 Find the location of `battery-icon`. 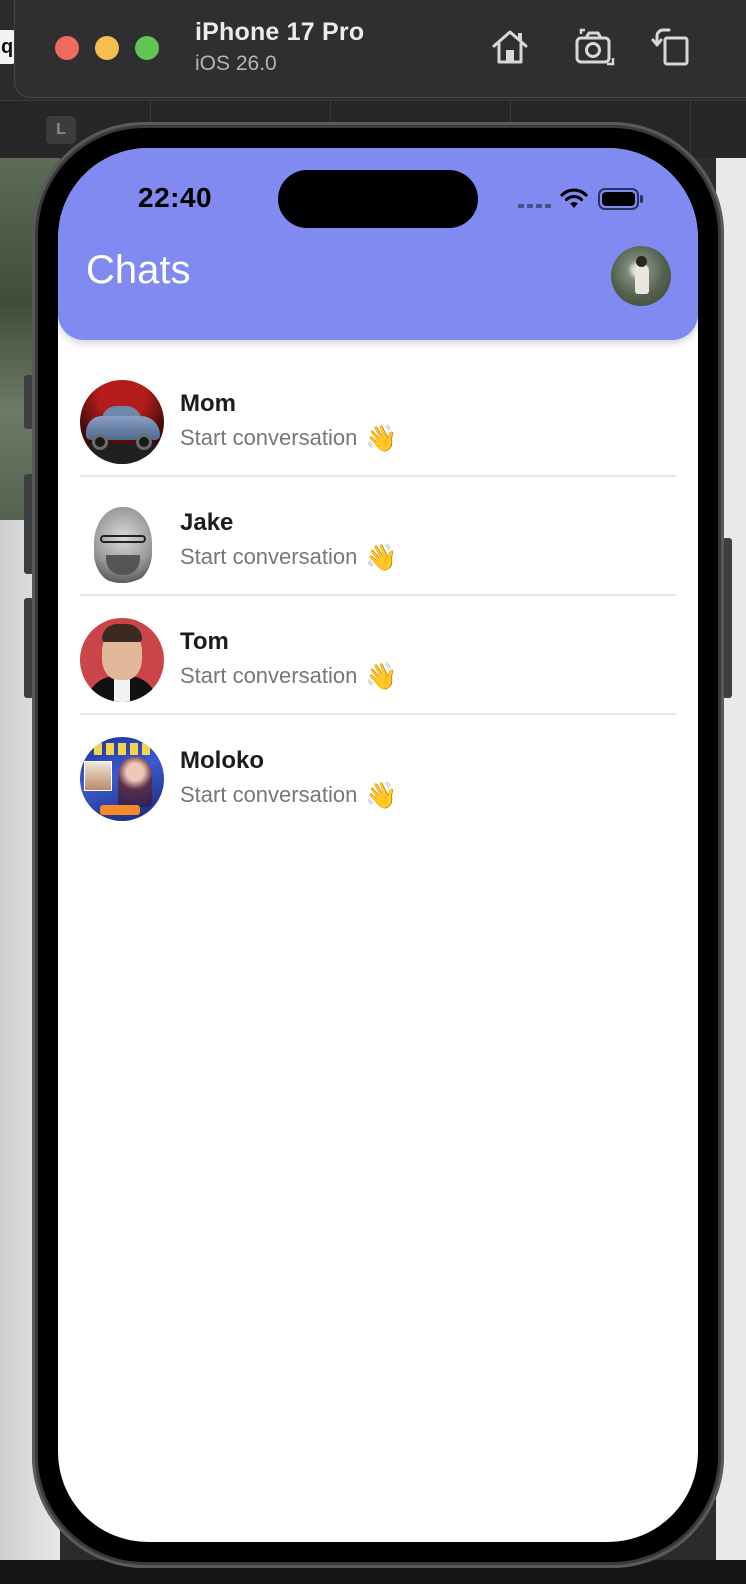

battery-icon is located at coordinates (620, 199).